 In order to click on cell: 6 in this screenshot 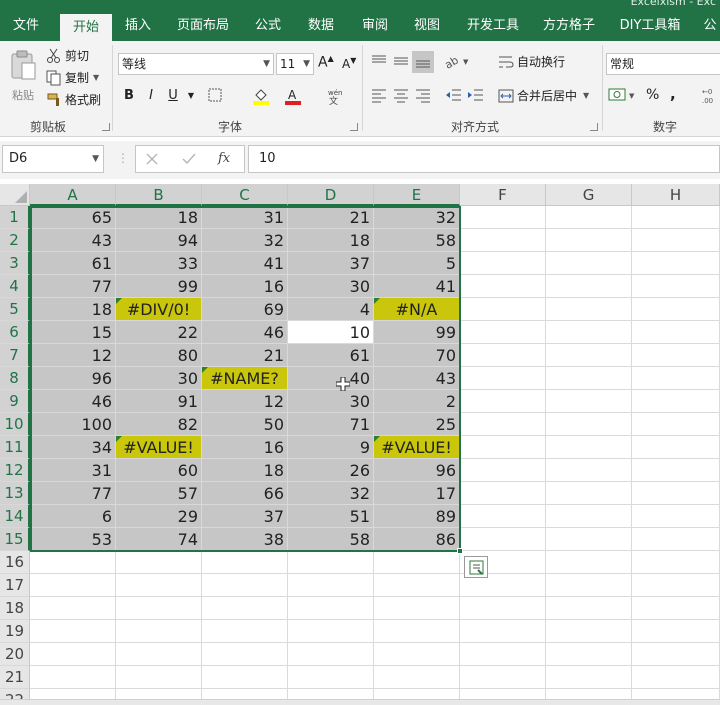, I will do `click(73, 516)`.